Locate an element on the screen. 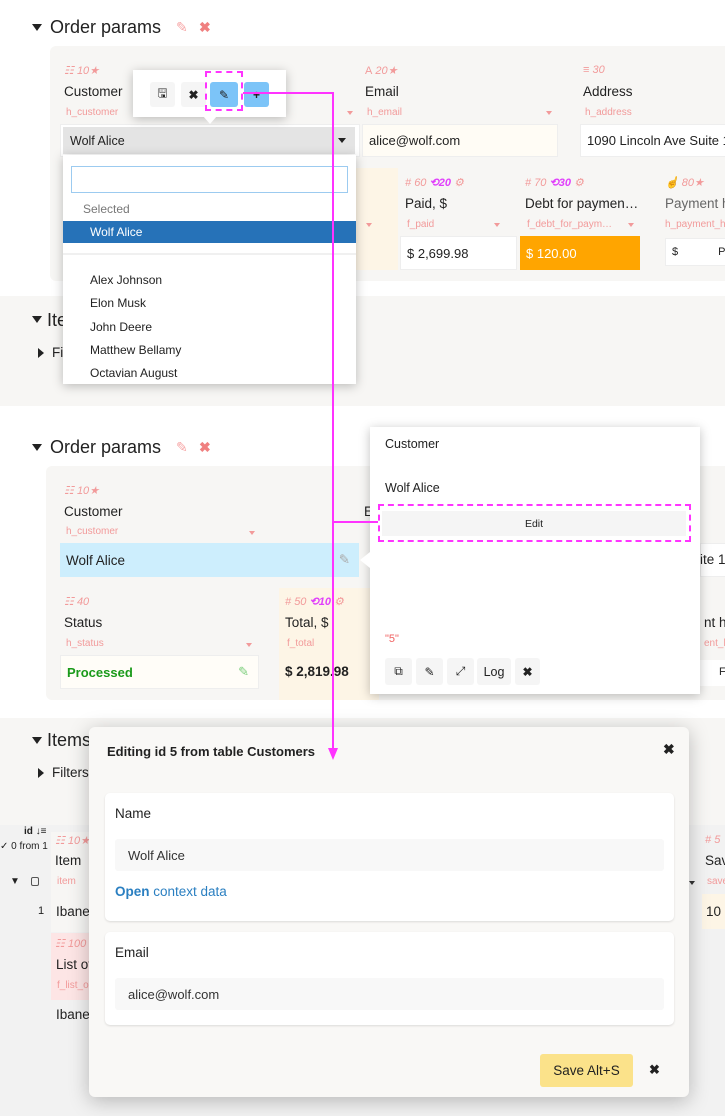  annotation-connector is located at coordinates (310, 426).